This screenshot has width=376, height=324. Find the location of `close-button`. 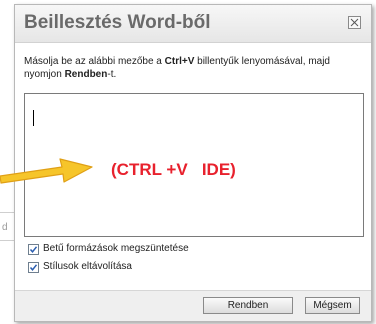

close-button is located at coordinates (354, 22).